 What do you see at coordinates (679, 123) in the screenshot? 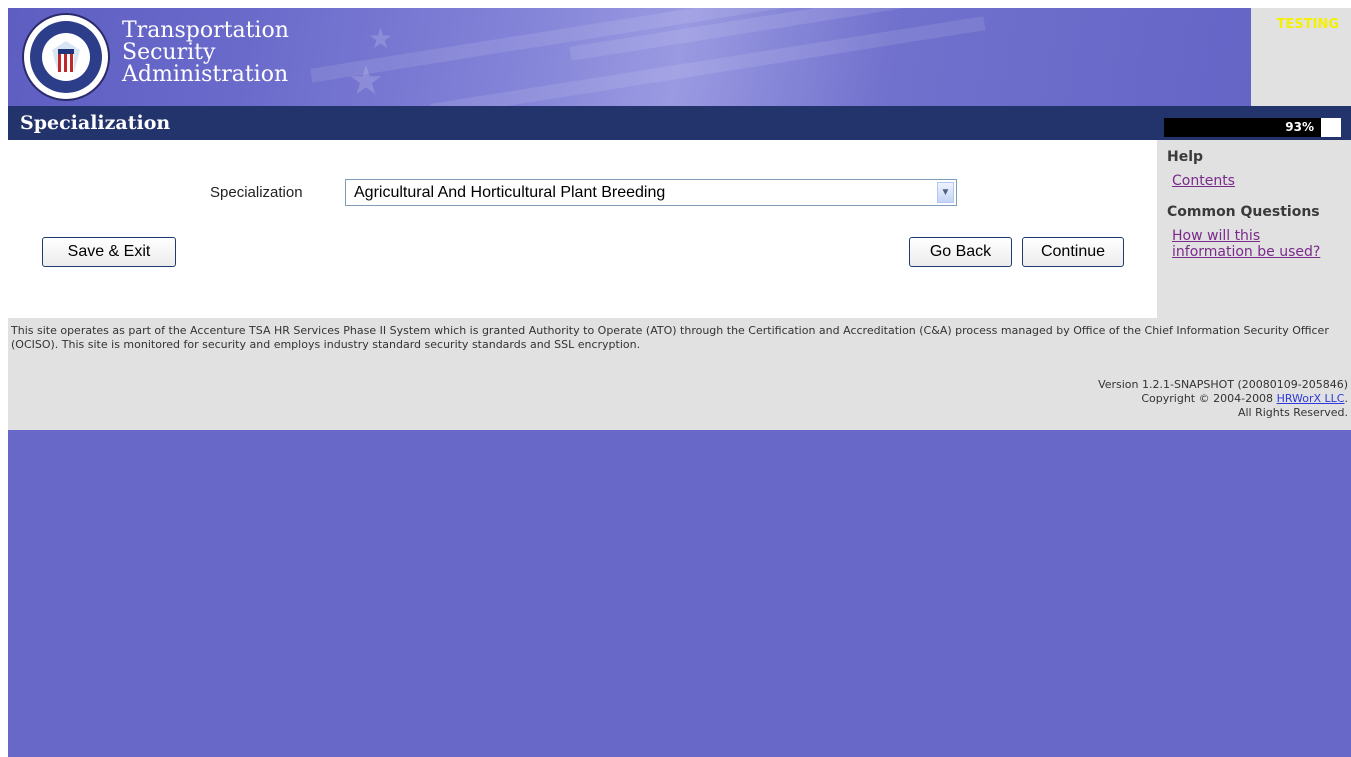
I see `page-title-bar: Specialization 93%` at bounding box center [679, 123].